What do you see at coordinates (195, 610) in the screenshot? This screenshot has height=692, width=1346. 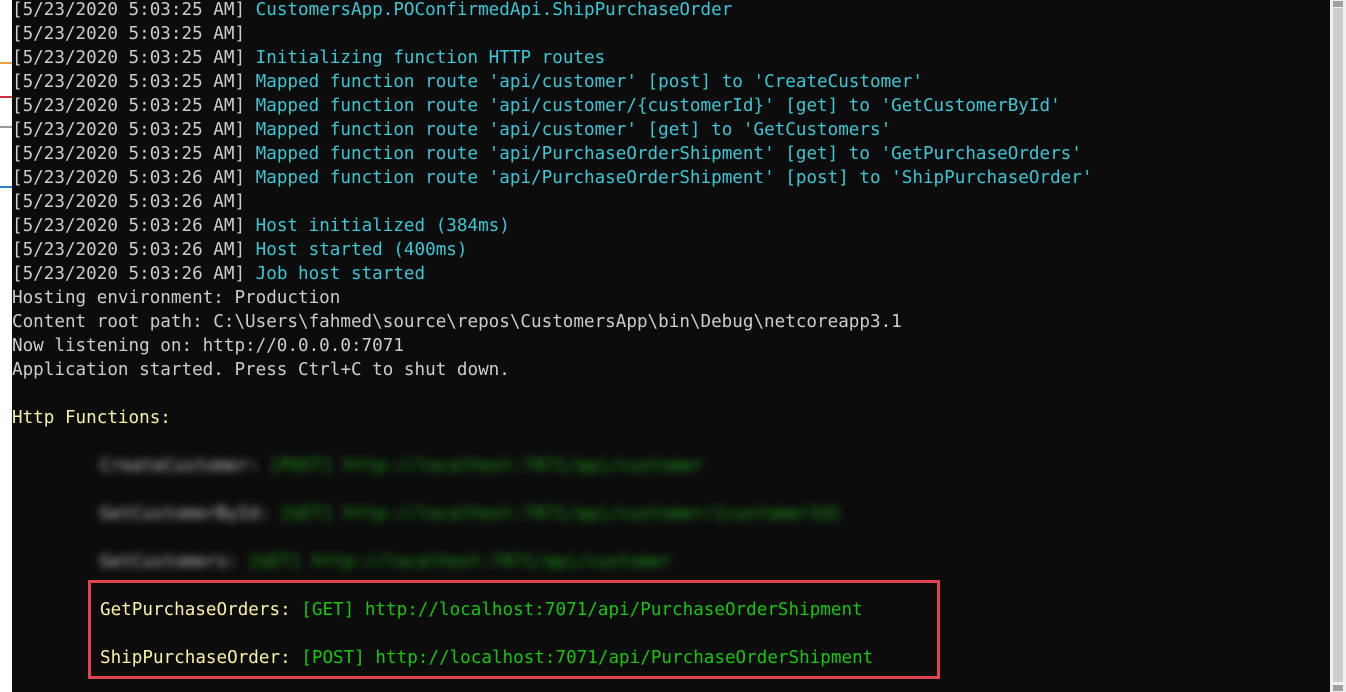 I see `function-name: GetPurchaseOrders:` at bounding box center [195, 610].